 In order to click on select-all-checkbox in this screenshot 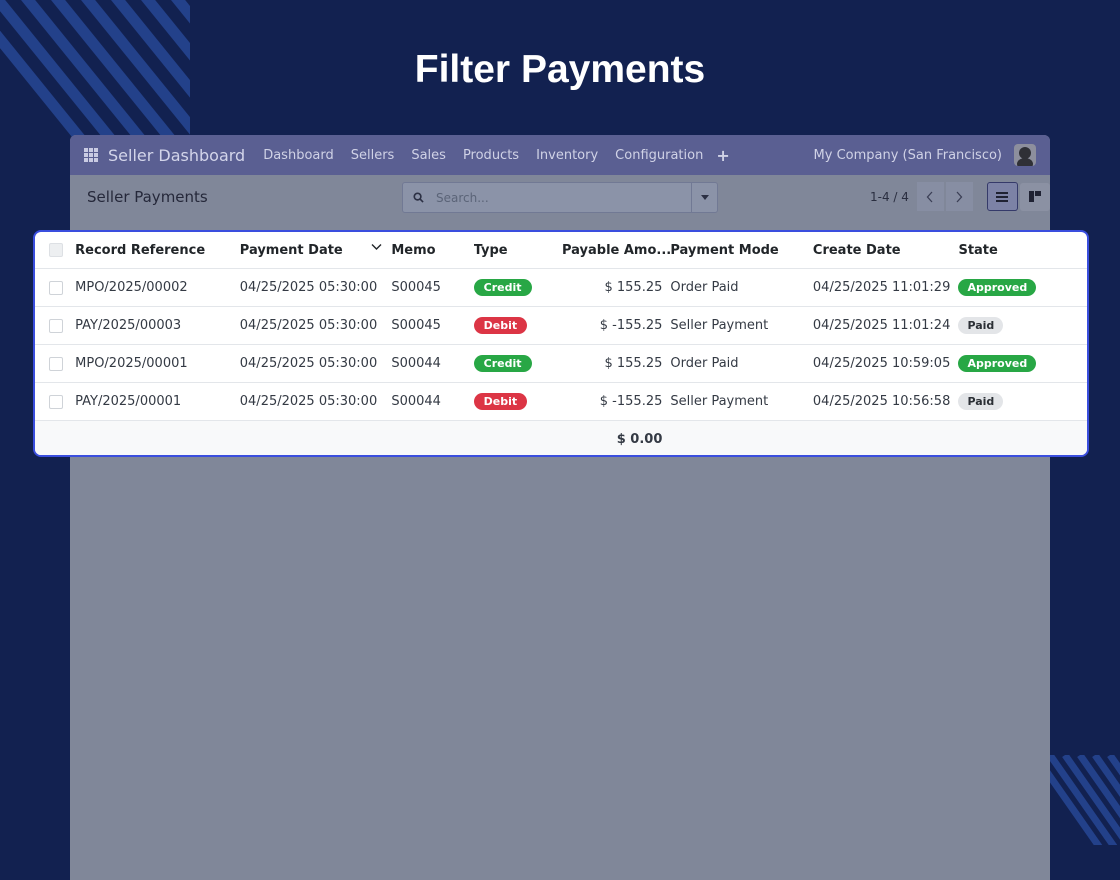, I will do `click(56, 250)`.